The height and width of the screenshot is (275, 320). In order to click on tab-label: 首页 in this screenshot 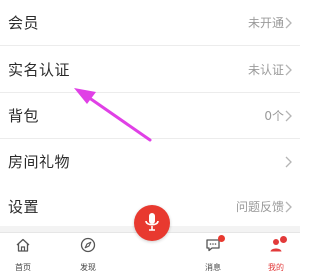, I will do `click(23, 267)`.